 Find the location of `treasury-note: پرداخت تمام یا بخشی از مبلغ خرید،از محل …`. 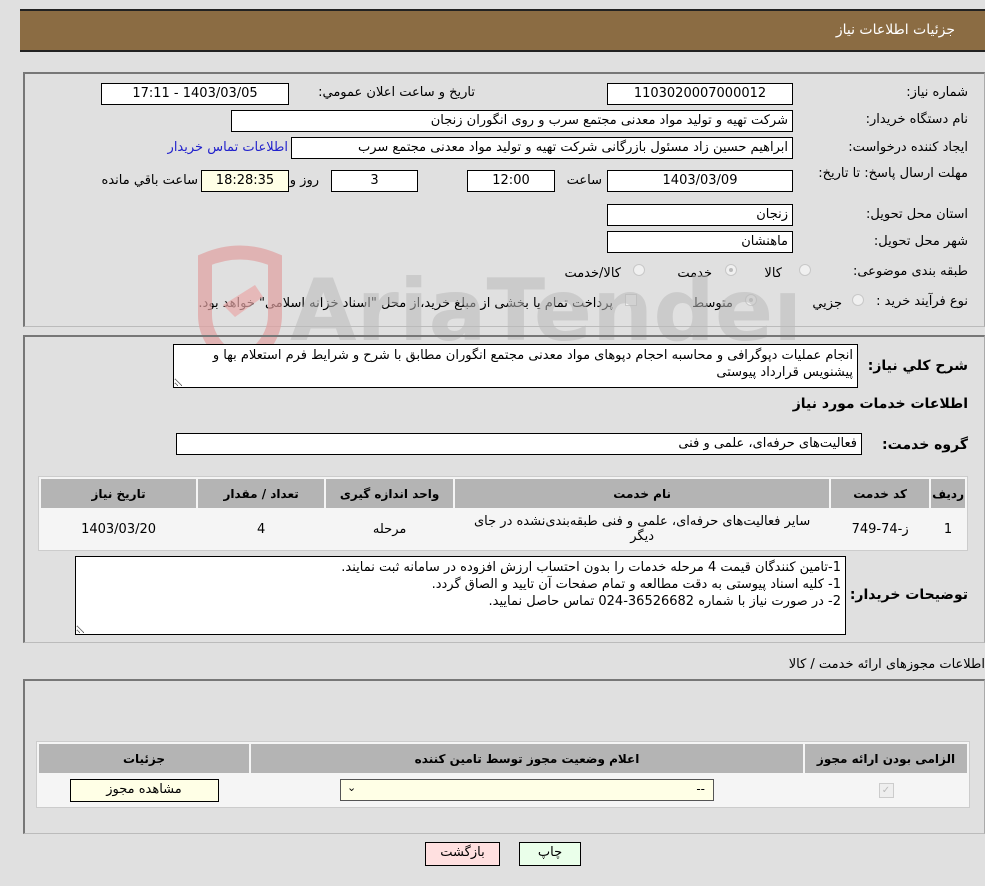

treasury-note: پرداخت تمام یا بخشی از مبلغ خرید،از محل … is located at coordinates (405, 303).